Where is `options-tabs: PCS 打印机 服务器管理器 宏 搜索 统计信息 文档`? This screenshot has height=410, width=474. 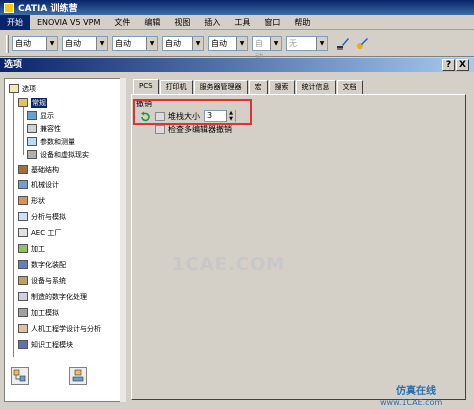 options-tabs: PCS 打印机 服务器管理器 宏 搜索 统计信息 文档 is located at coordinates (248, 86).